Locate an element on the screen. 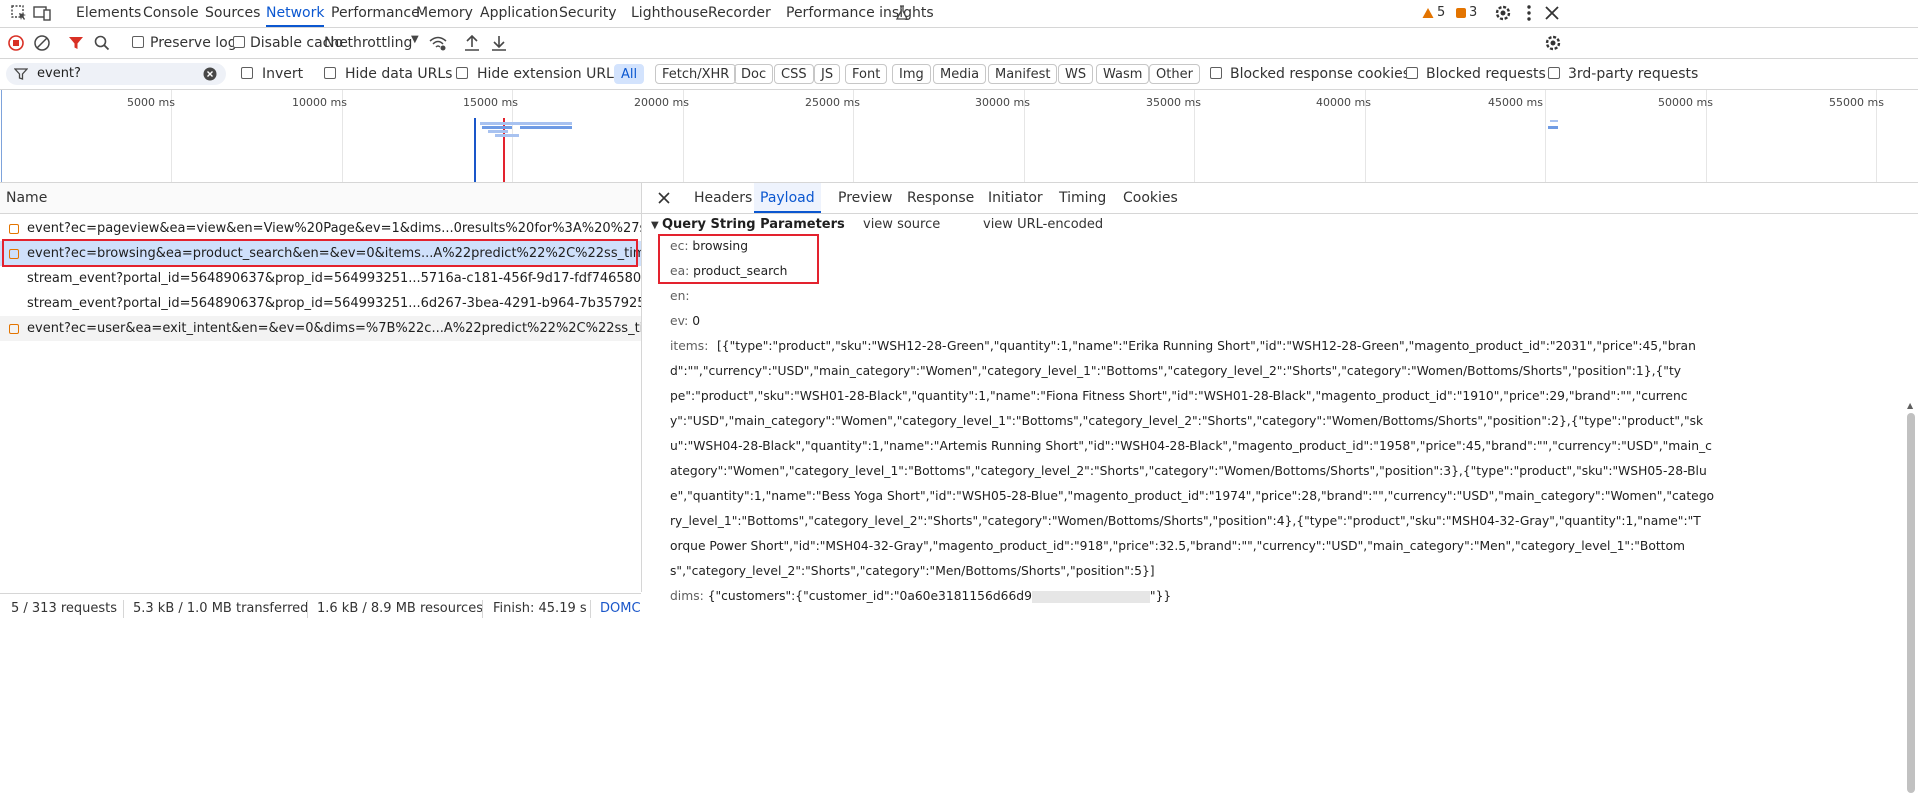  tab-performance: Performance is located at coordinates (375, 13).